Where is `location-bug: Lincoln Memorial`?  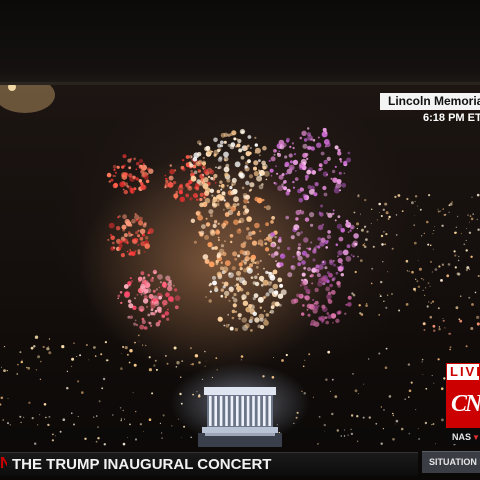
location-bug: Lincoln Memorial is located at coordinates (430, 101).